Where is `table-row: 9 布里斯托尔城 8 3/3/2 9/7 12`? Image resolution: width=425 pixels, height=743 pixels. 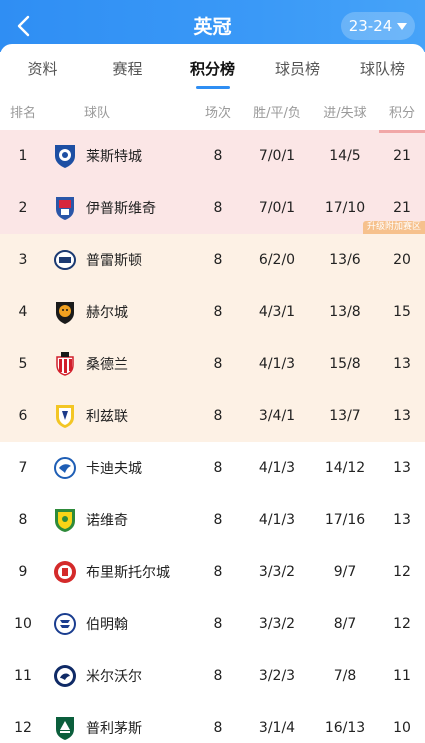
table-row: 9 布里斯托尔城 8 3/3/2 9/7 12 is located at coordinates (212, 572).